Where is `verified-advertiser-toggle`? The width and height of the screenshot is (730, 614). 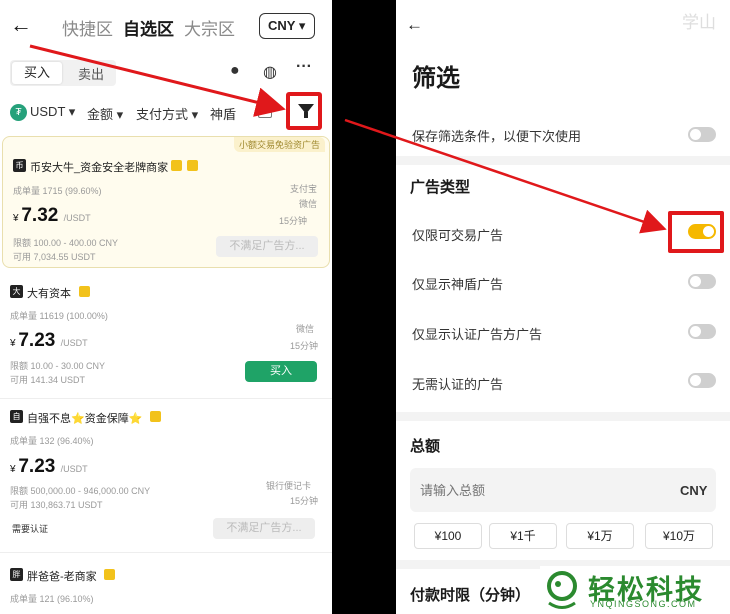
verified-advertiser-toggle is located at coordinates (702, 331).